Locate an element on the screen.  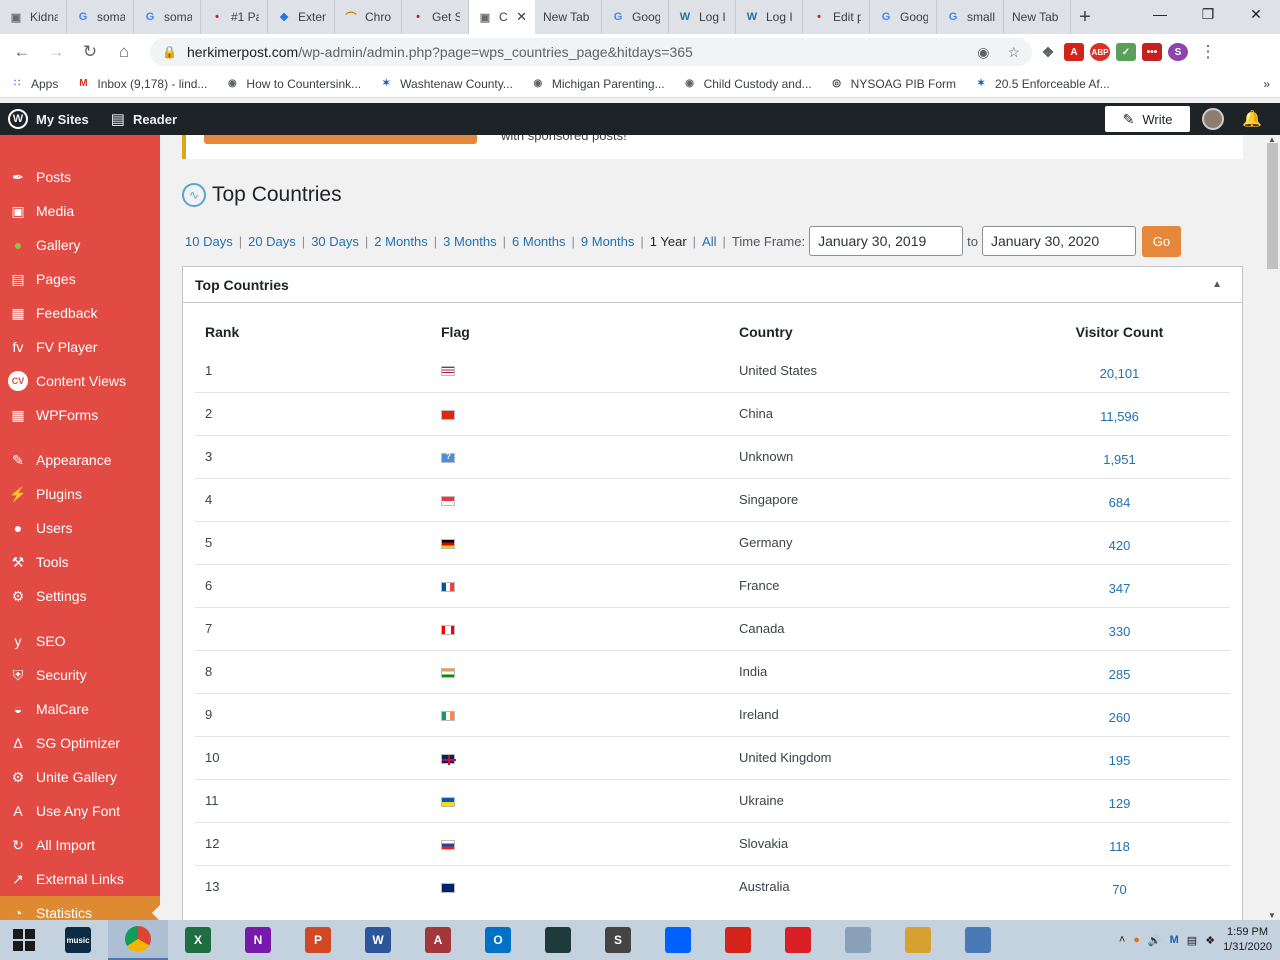
scroll-down-icon: ▼ is located at coordinates (1272, 915).